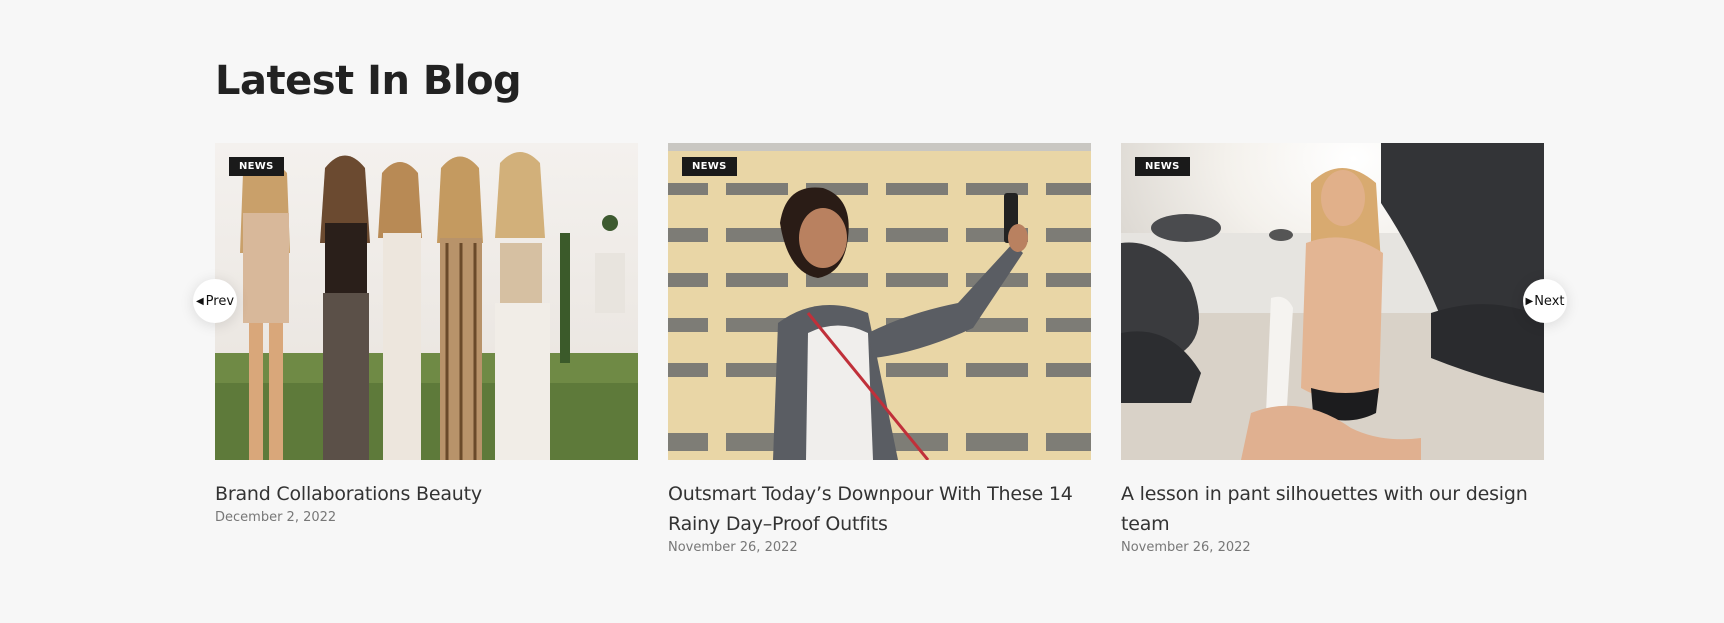 The image size is (1724, 623). I want to click on section-title: Latest In Blog, so click(368, 81).